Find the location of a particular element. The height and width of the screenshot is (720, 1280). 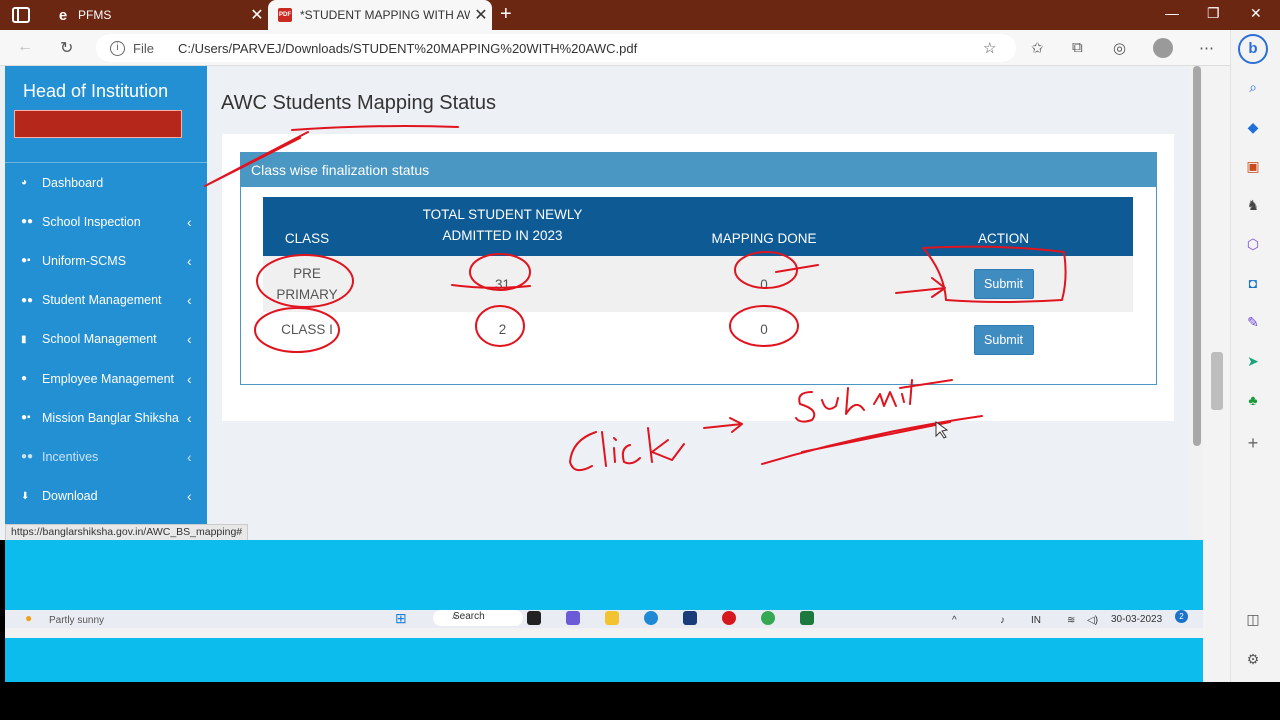

more-menu-icon: ⋯ is located at coordinates (1206, 48).